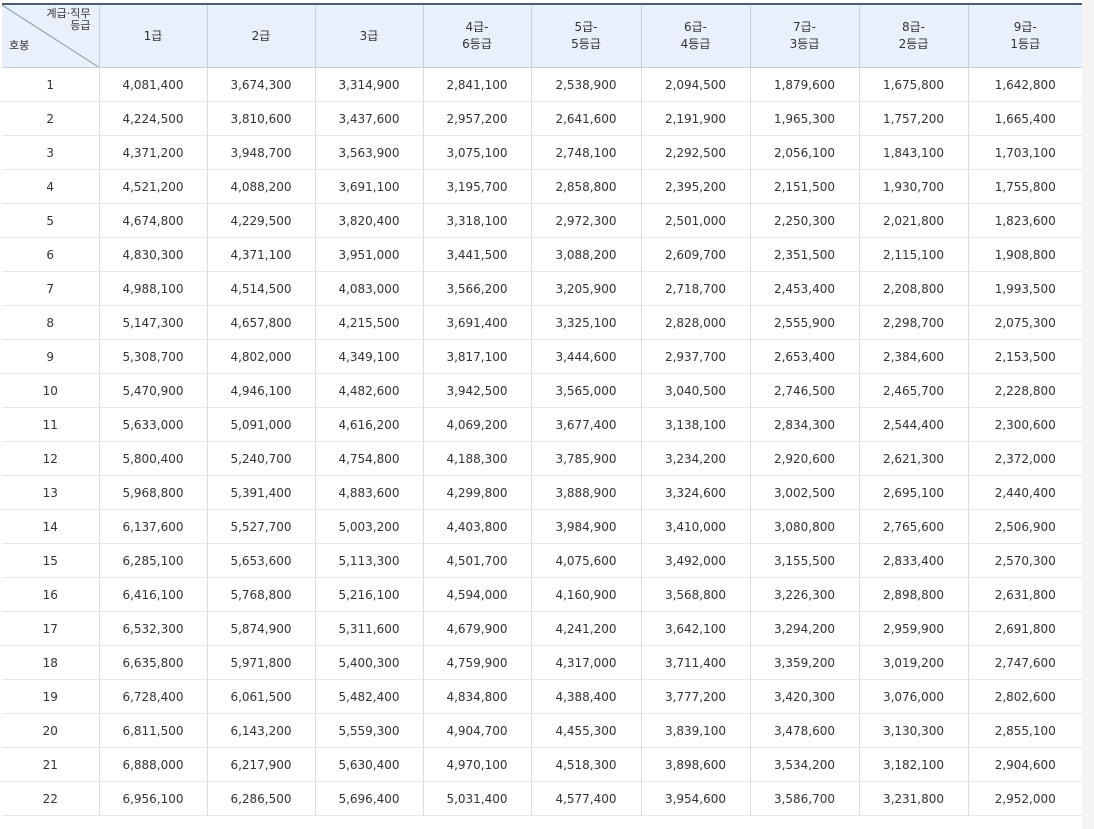  What do you see at coordinates (260, 492) in the screenshot?
I see `salary-cell: 5,391,400` at bounding box center [260, 492].